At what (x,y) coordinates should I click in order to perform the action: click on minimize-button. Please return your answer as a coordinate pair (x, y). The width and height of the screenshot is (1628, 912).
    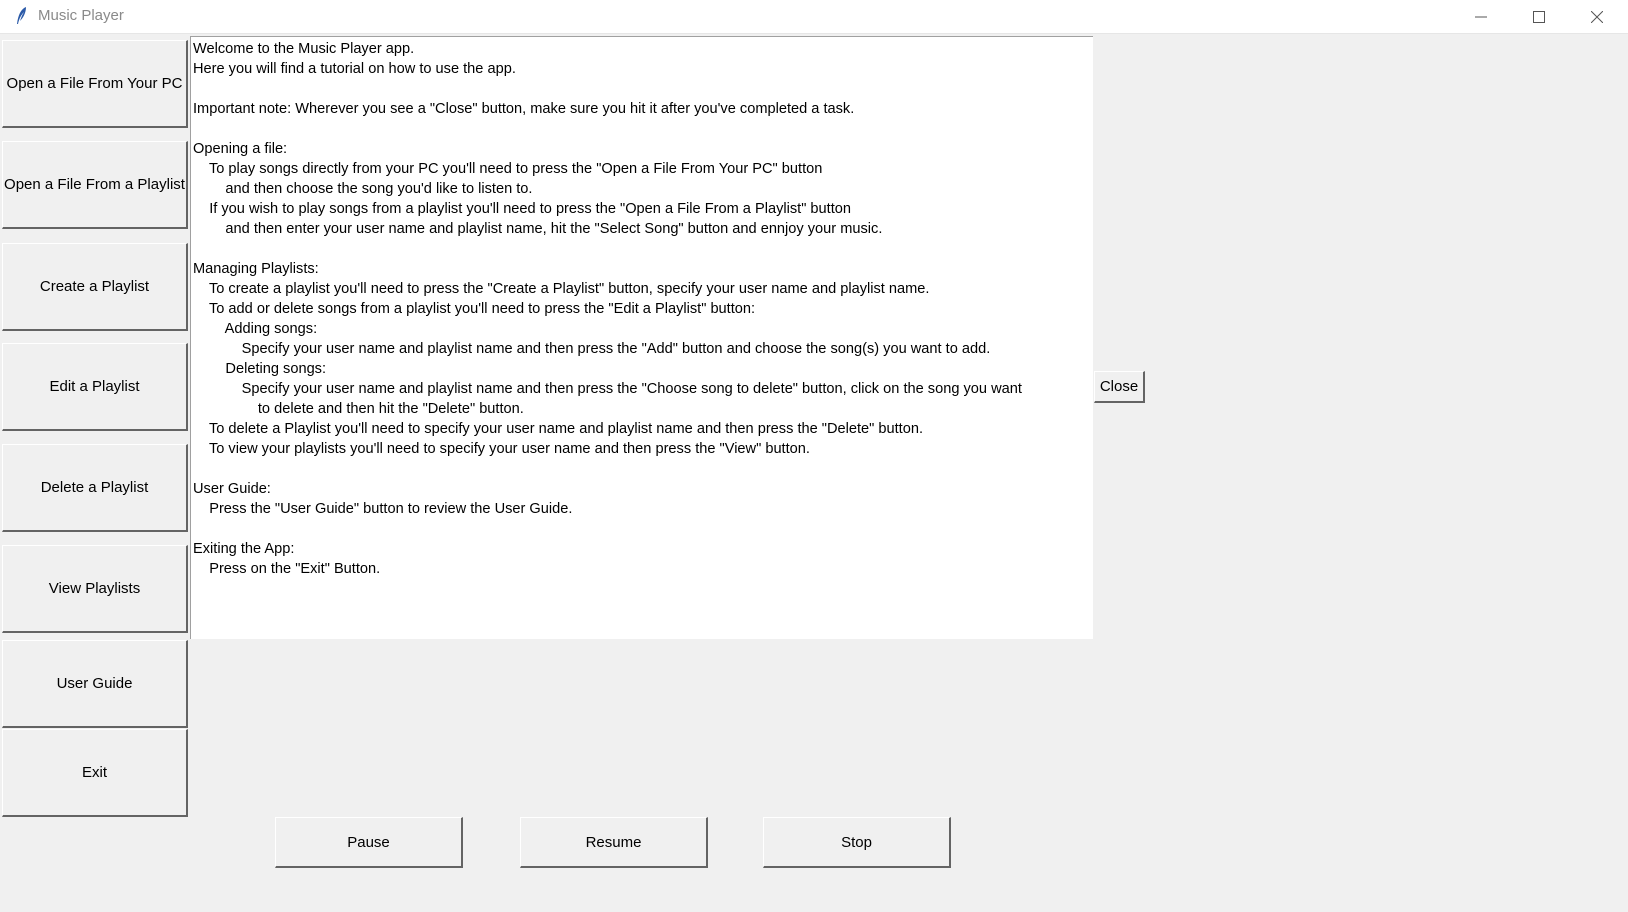
    Looking at the image, I should click on (1481, 16).